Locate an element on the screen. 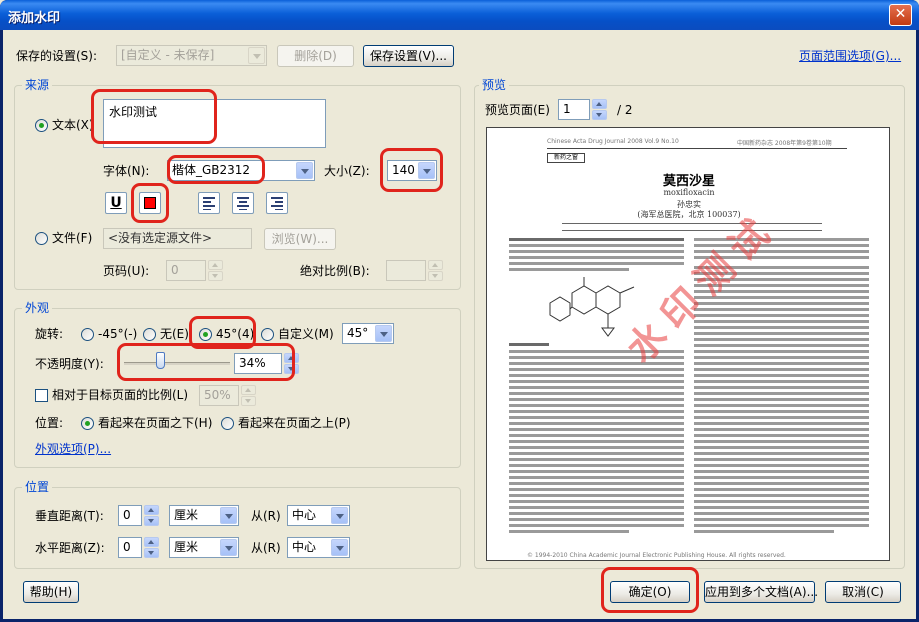  vertical-distance-spinner is located at coordinates (151, 515).